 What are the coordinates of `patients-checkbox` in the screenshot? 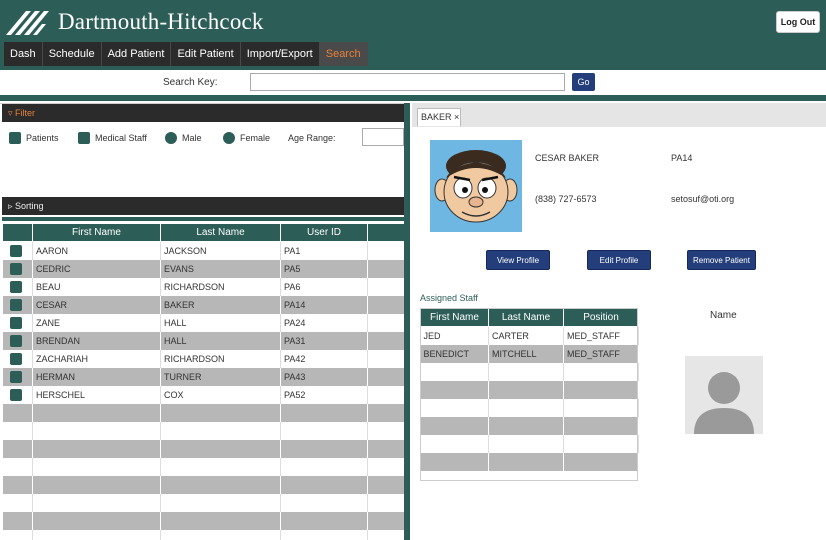 It's located at (15, 138).